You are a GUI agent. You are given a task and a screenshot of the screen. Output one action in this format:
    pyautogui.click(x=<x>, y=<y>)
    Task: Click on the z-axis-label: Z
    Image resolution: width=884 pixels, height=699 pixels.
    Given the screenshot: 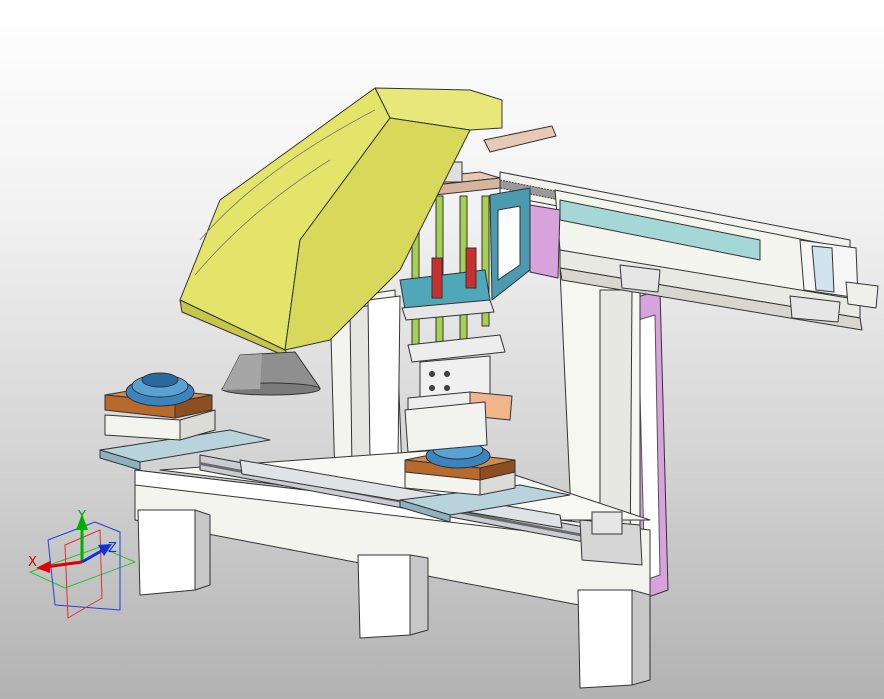 What is the action you would take?
    pyautogui.click(x=112, y=548)
    